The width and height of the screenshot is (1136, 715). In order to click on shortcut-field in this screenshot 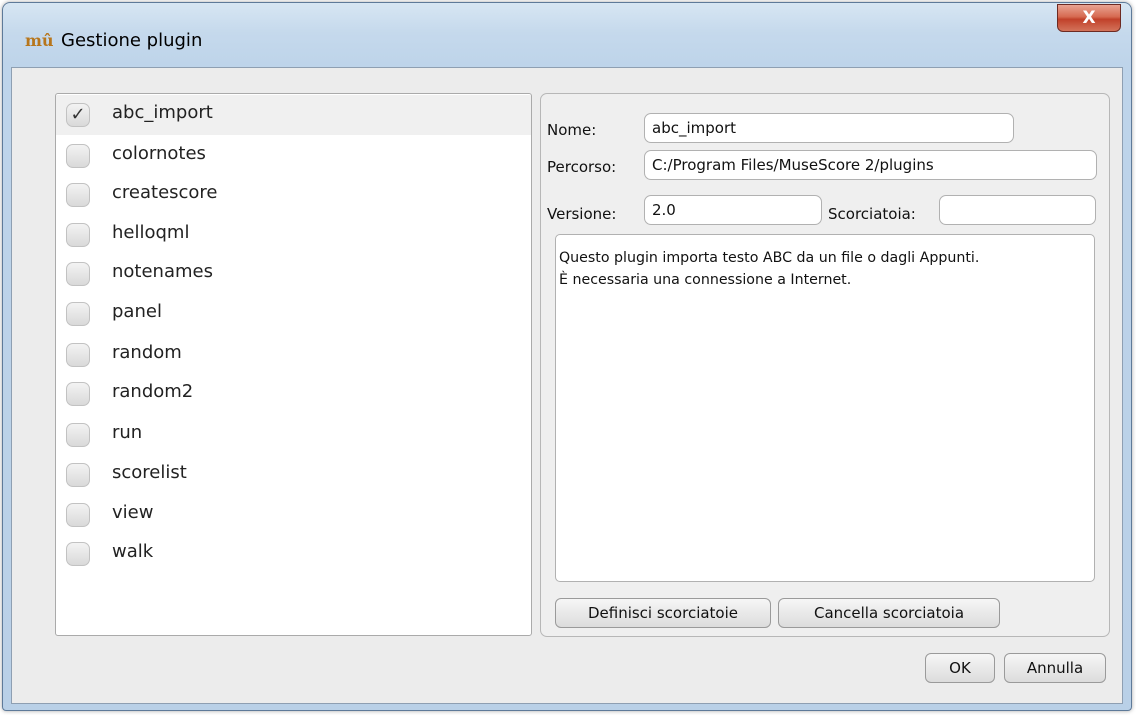, I will do `click(1017, 210)`.